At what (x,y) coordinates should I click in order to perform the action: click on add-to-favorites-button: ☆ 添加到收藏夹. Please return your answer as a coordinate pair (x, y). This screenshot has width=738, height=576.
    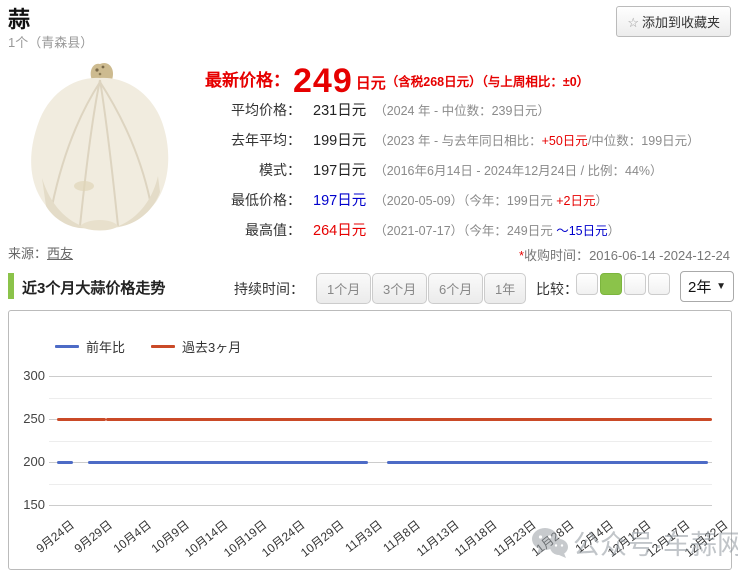
    Looking at the image, I should click on (673, 21).